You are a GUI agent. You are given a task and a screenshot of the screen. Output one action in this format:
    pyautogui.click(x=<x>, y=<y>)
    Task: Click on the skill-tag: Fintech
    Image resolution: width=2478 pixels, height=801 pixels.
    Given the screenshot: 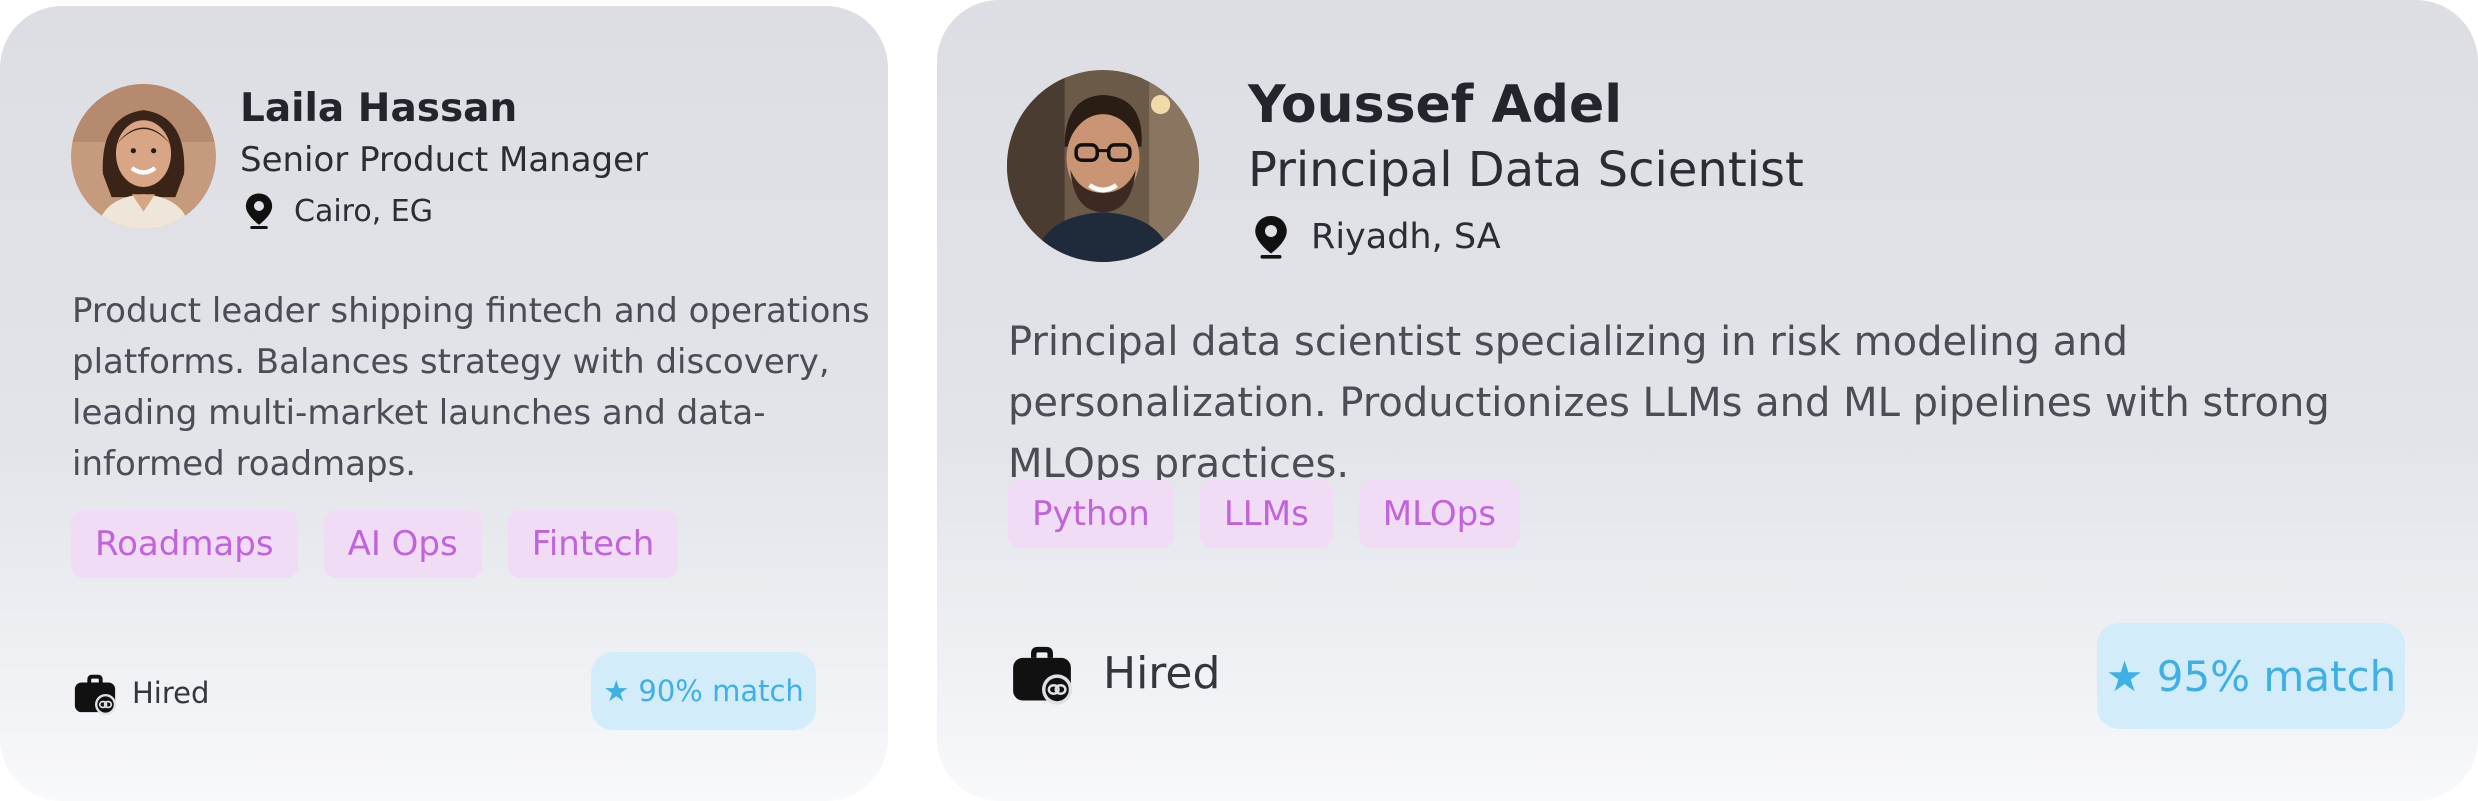 What is the action you would take?
    pyautogui.click(x=593, y=544)
    